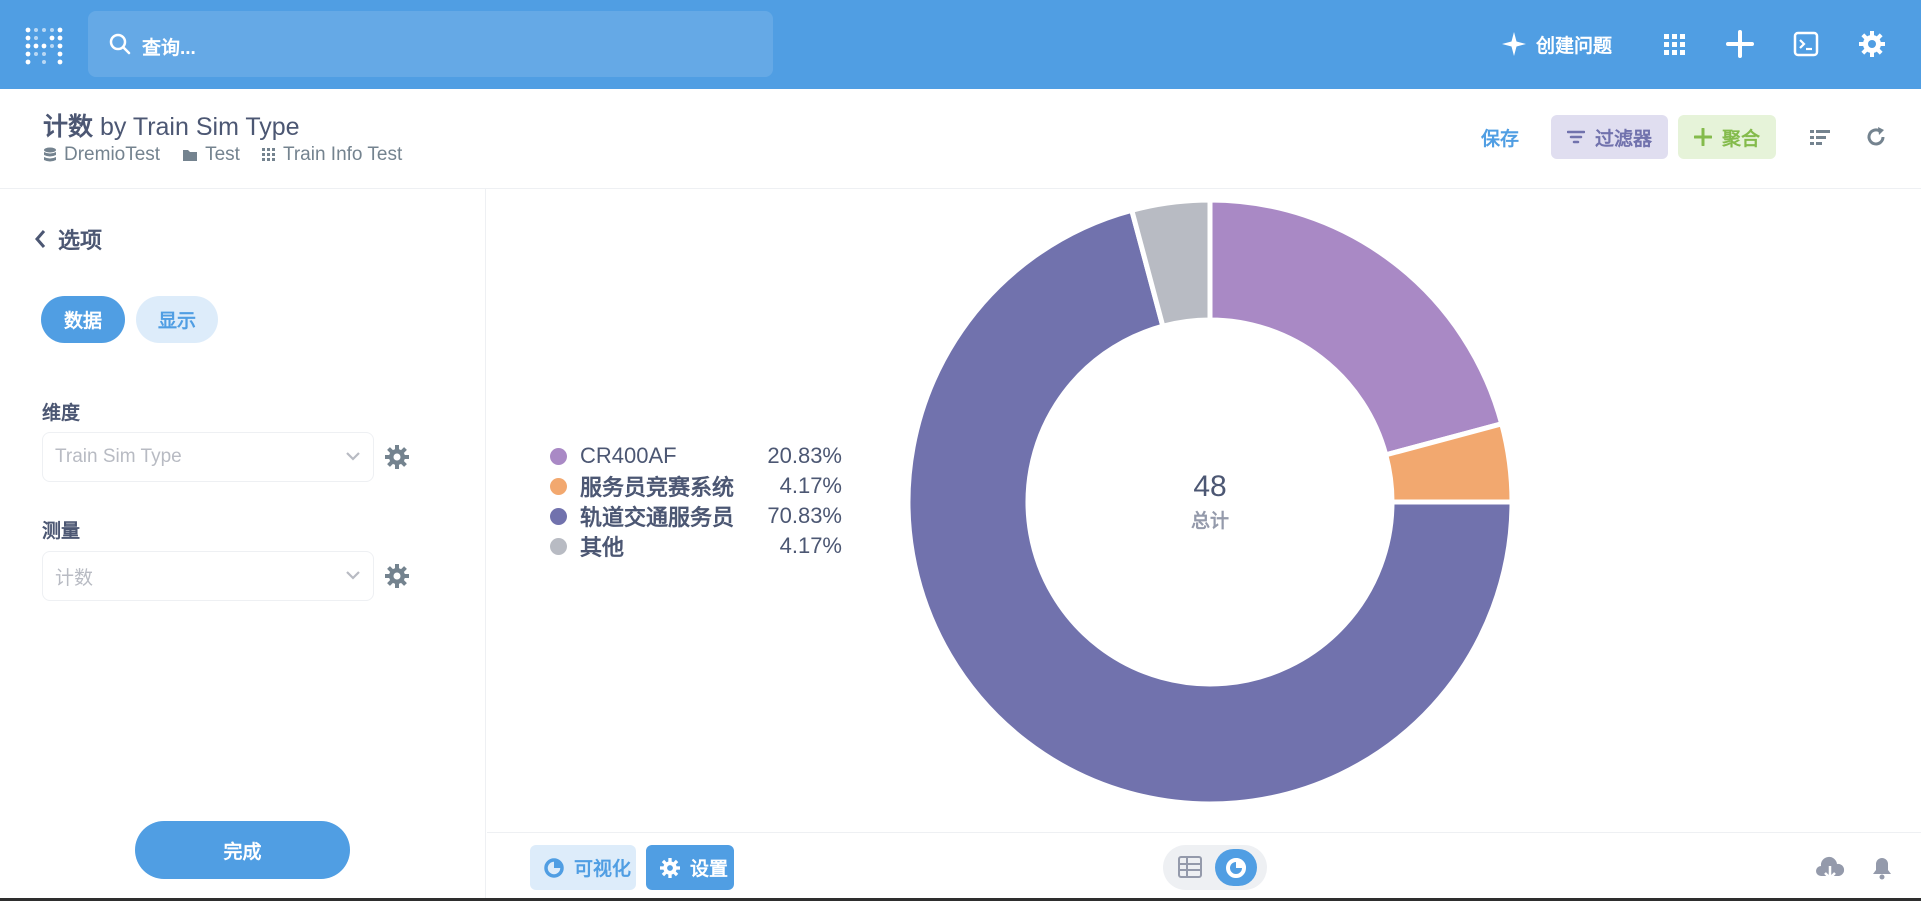  Describe the element at coordinates (602, 547) in the screenshot. I see `legend-label: 其他` at that location.